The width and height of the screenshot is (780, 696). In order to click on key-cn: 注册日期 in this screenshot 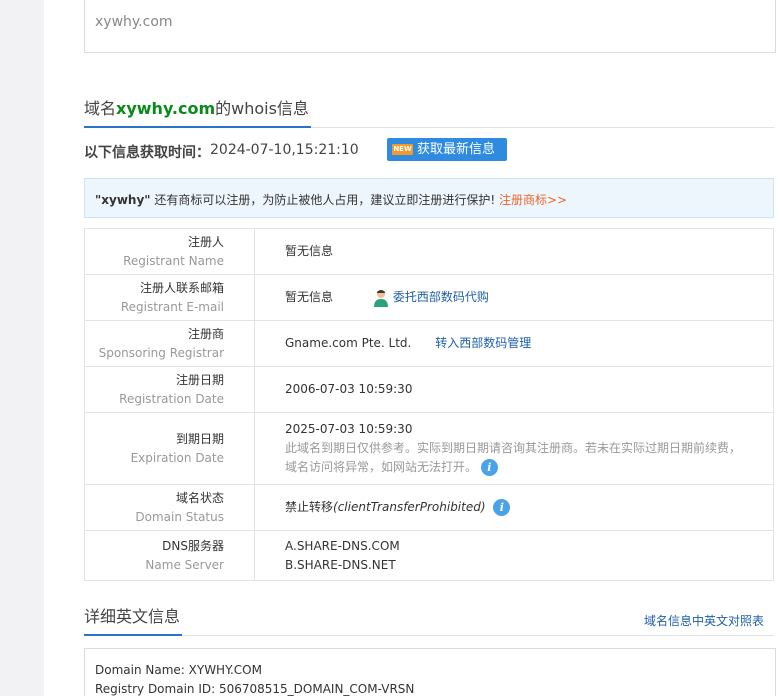, I will do `click(199, 379)`.